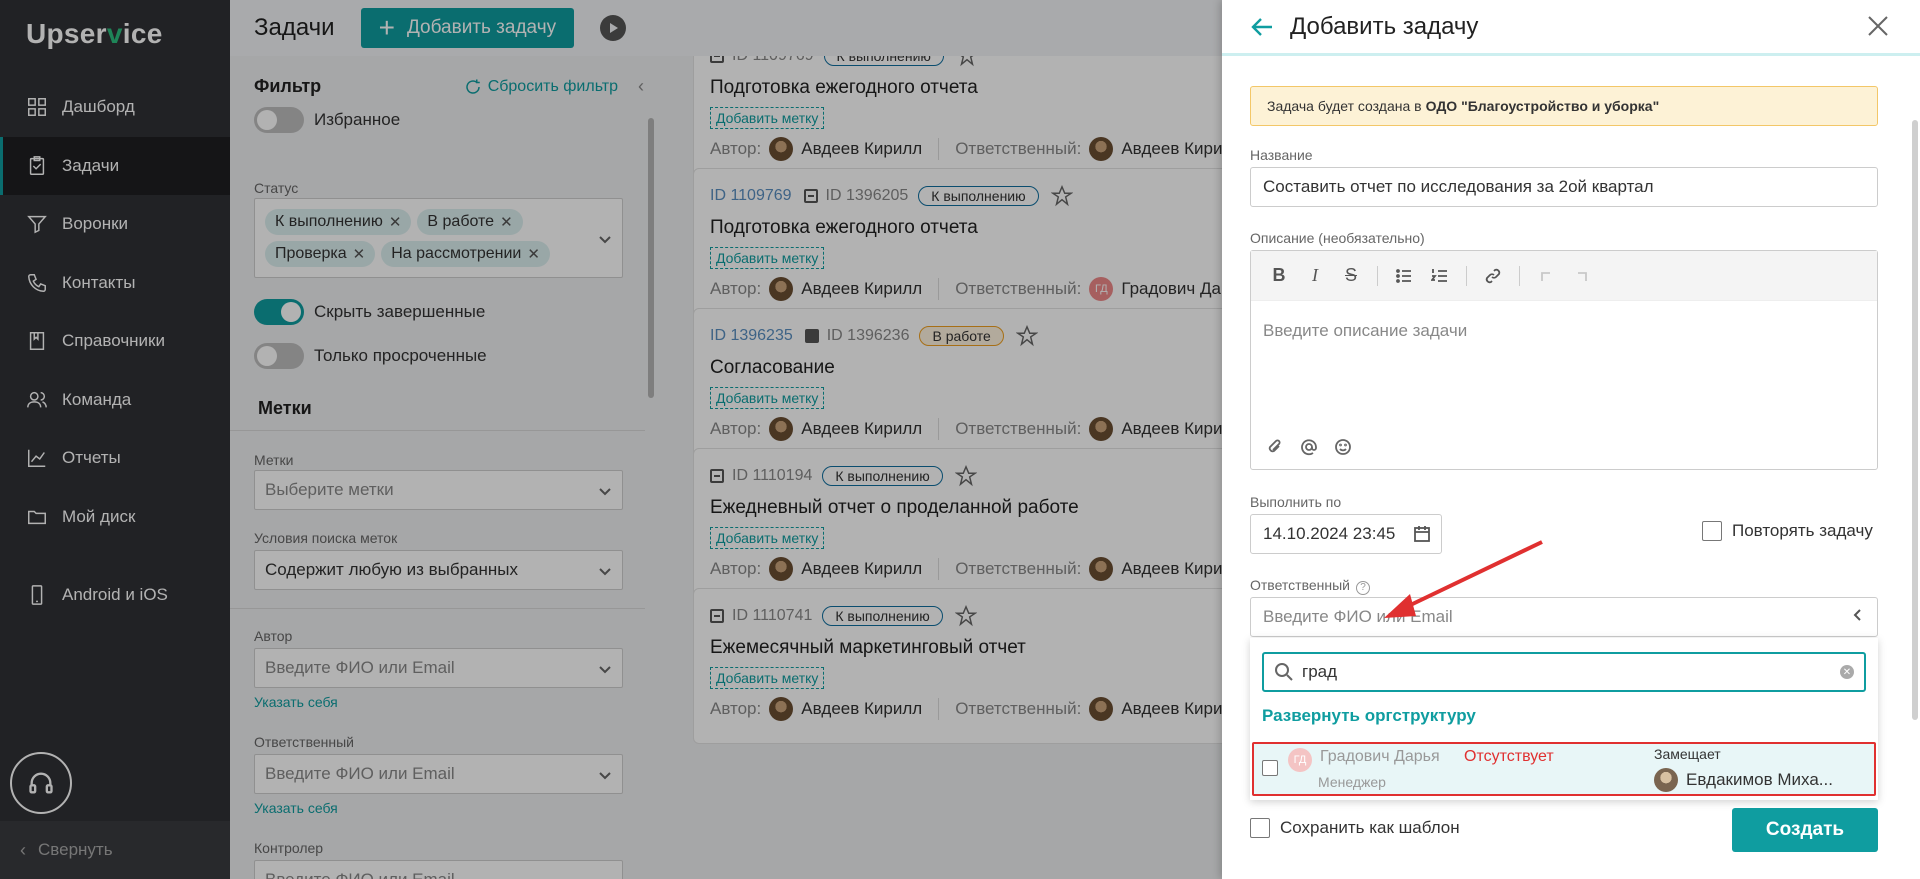 This screenshot has height=879, width=1920. Describe the element at coordinates (1802, 530) in the screenshot. I see `repeat-task-label: Повторять задачу` at that location.